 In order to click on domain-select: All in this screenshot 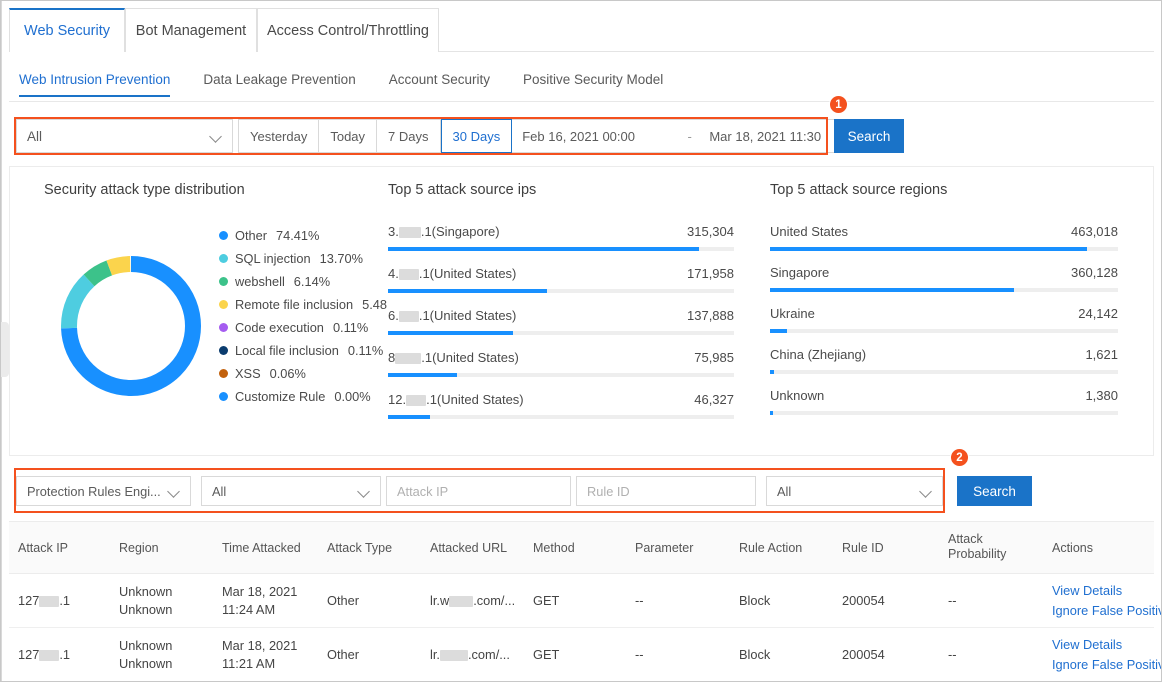, I will do `click(124, 136)`.